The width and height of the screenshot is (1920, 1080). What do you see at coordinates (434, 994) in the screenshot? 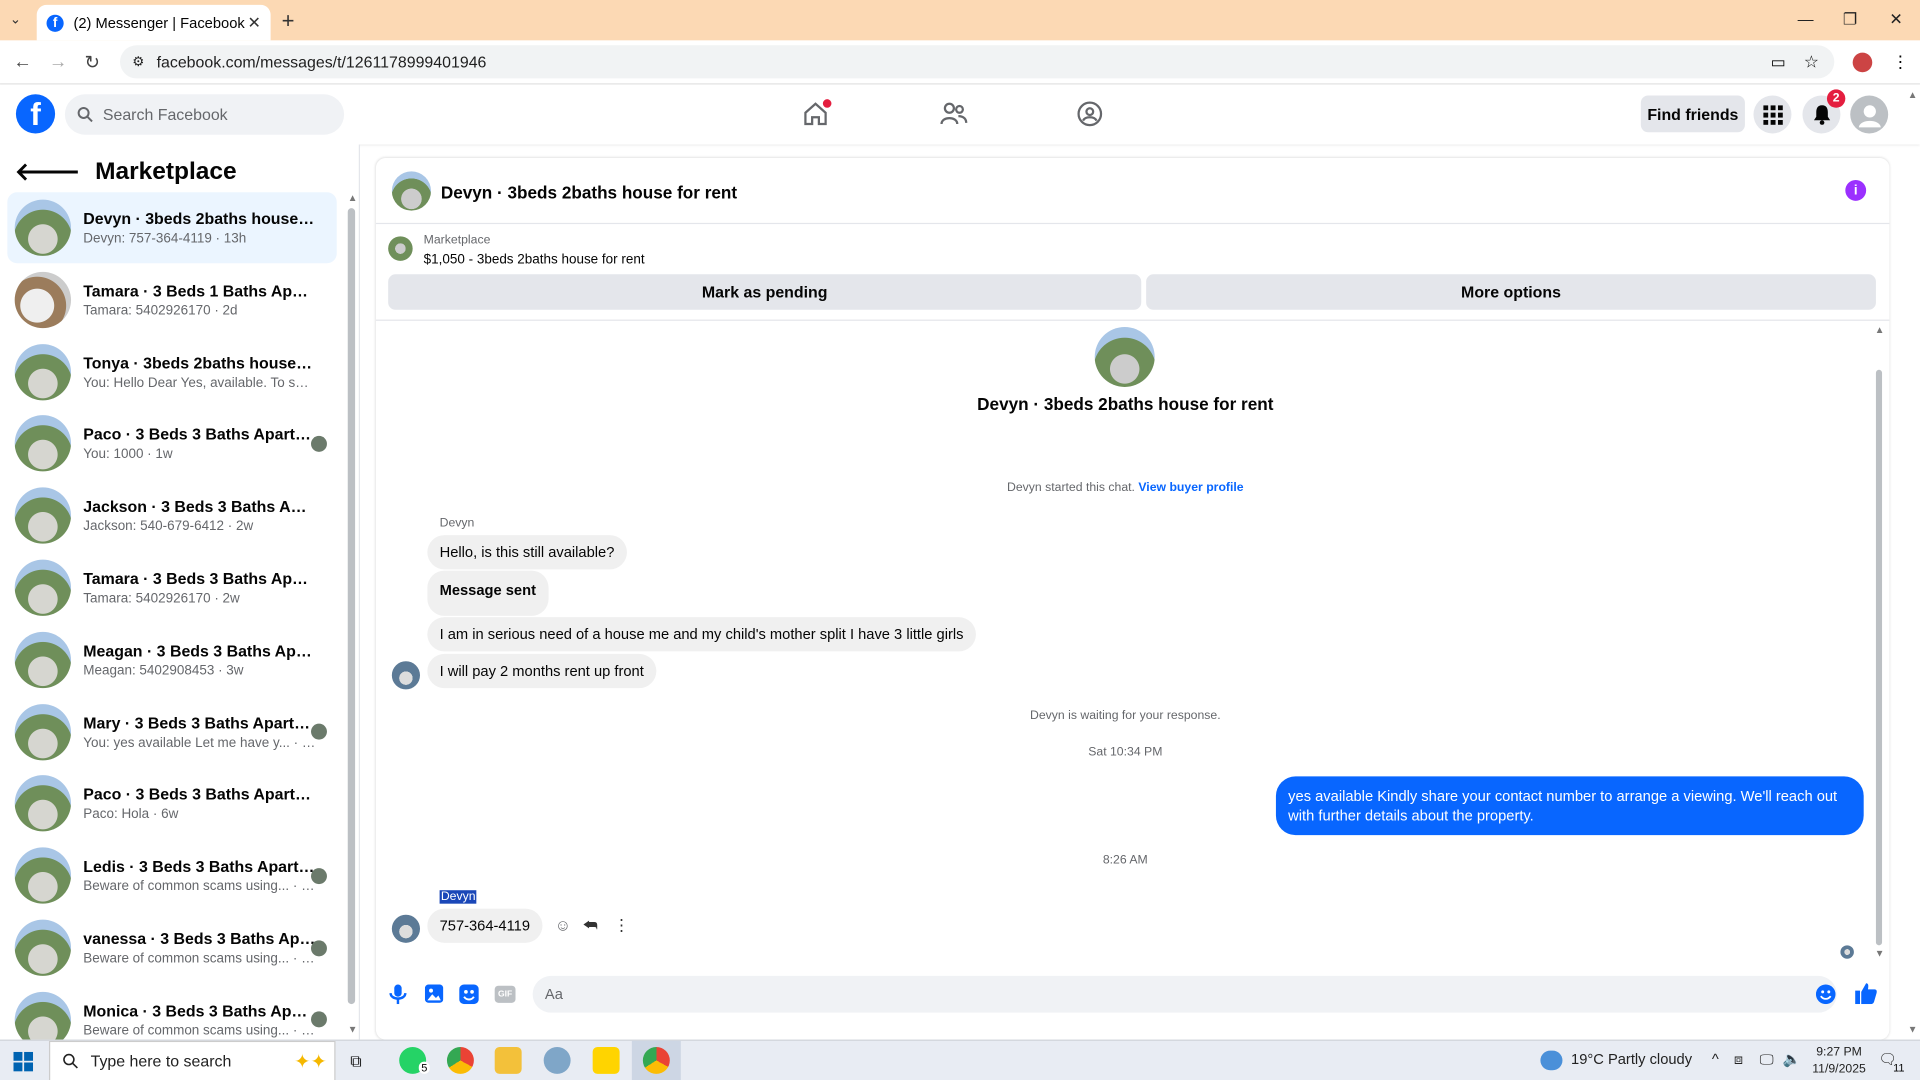
I see `photo-icon` at bounding box center [434, 994].